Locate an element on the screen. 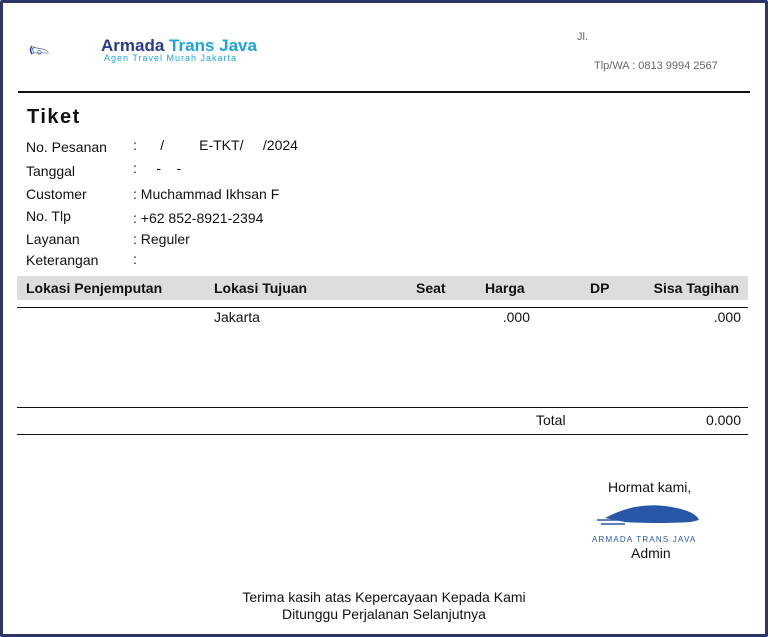 The image size is (768, 637). table-header-line is located at coordinates (382, 307).